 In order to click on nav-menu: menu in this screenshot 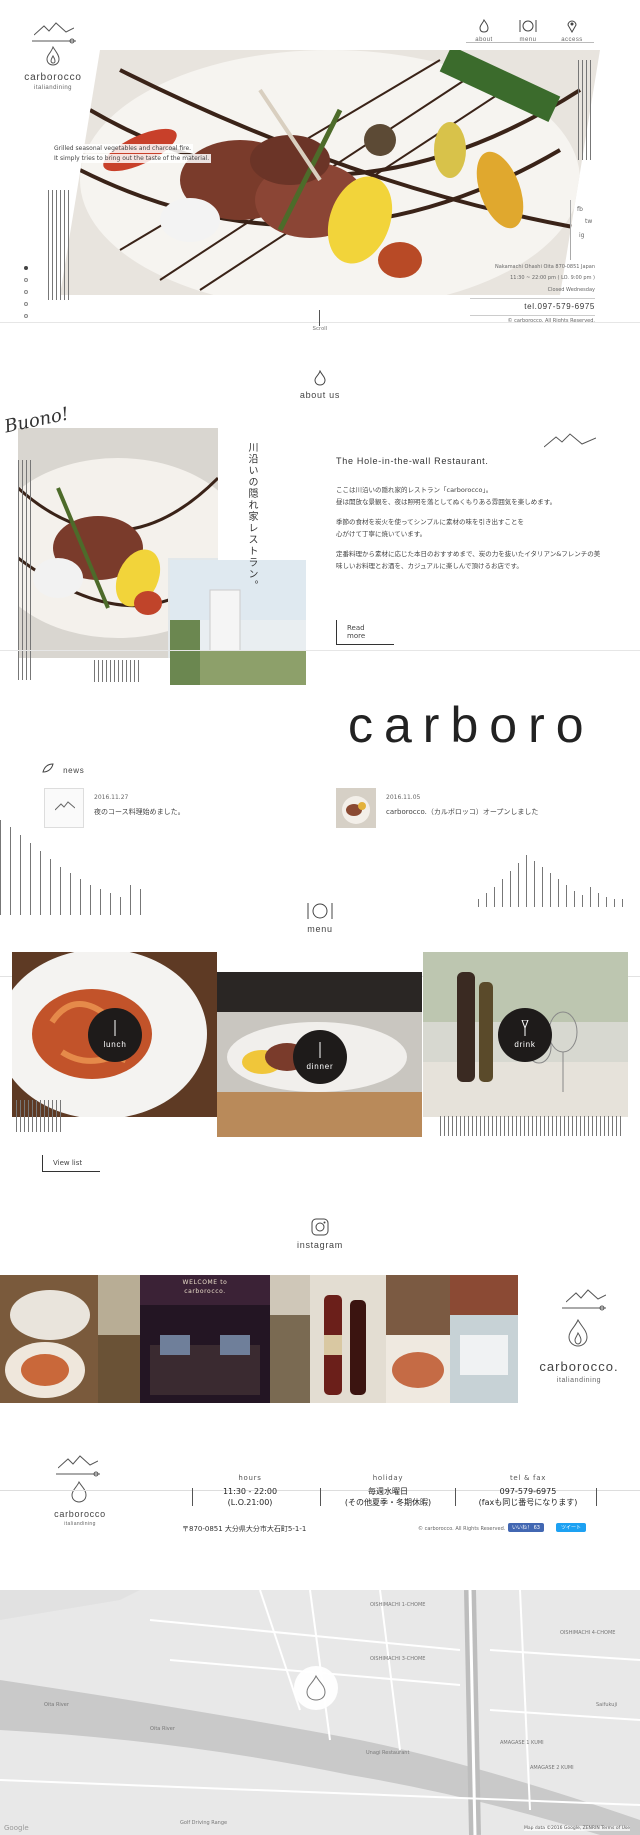, I will do `click(528, 30)`.